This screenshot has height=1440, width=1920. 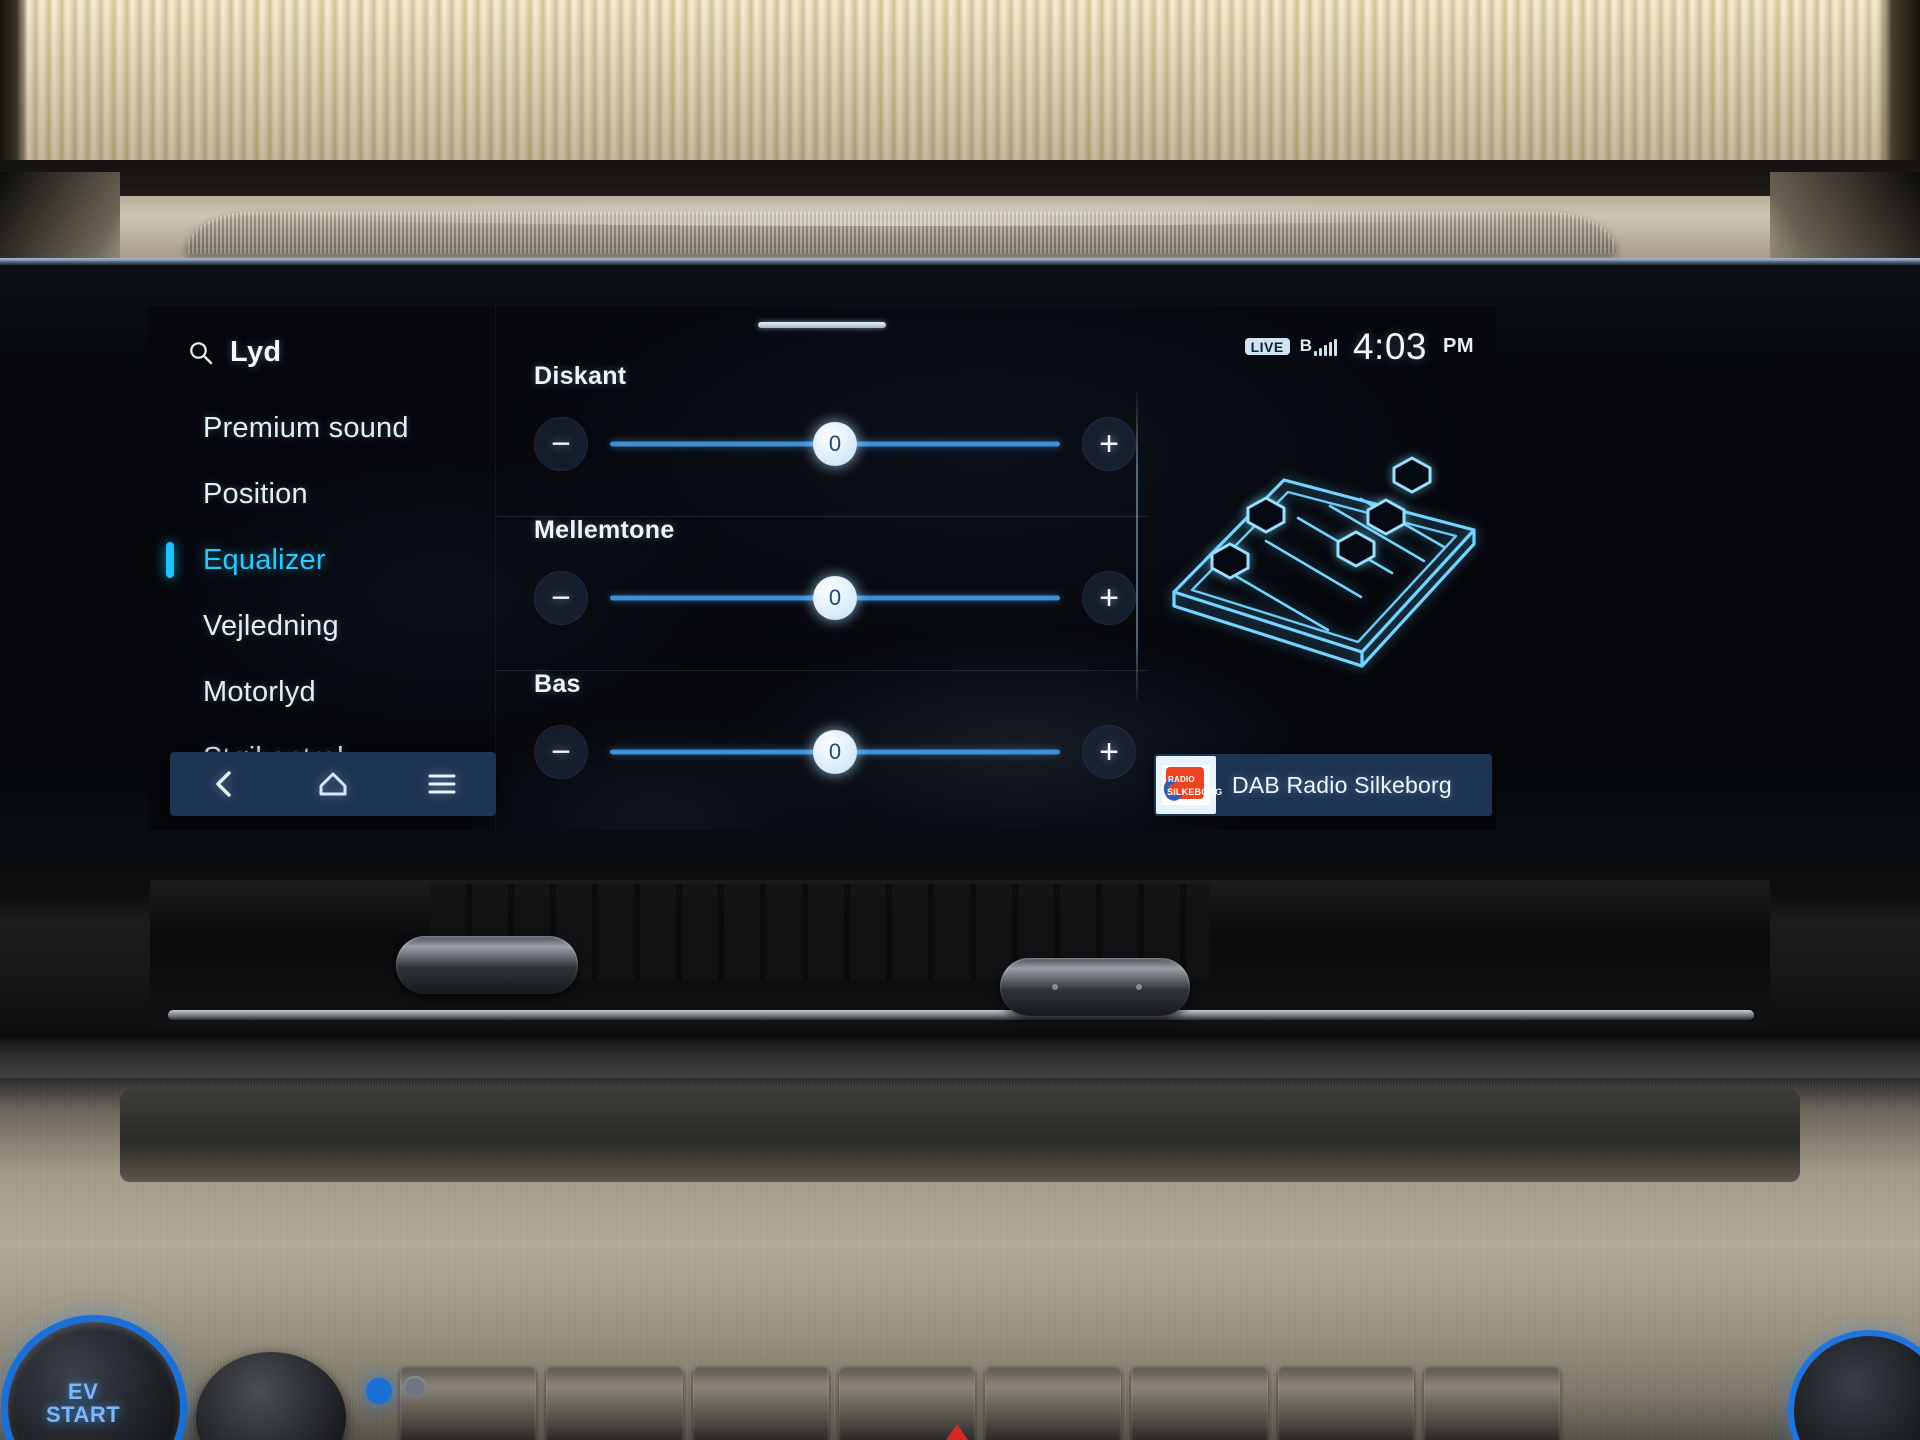 I want to click on air-vent-knob-left, so click(x=487, y=965).